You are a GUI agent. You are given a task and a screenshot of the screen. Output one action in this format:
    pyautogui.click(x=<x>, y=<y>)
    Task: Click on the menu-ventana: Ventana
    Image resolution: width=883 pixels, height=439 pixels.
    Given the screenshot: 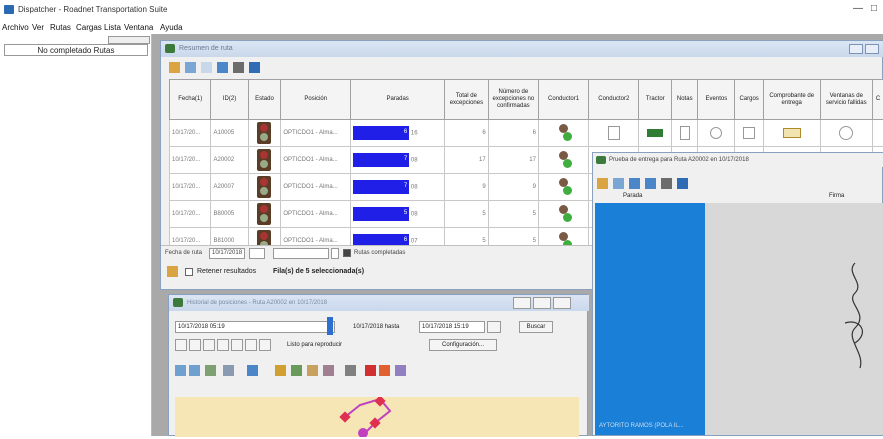 What is the action you would take?
    pyautogui.click(x=138, y=27)
    